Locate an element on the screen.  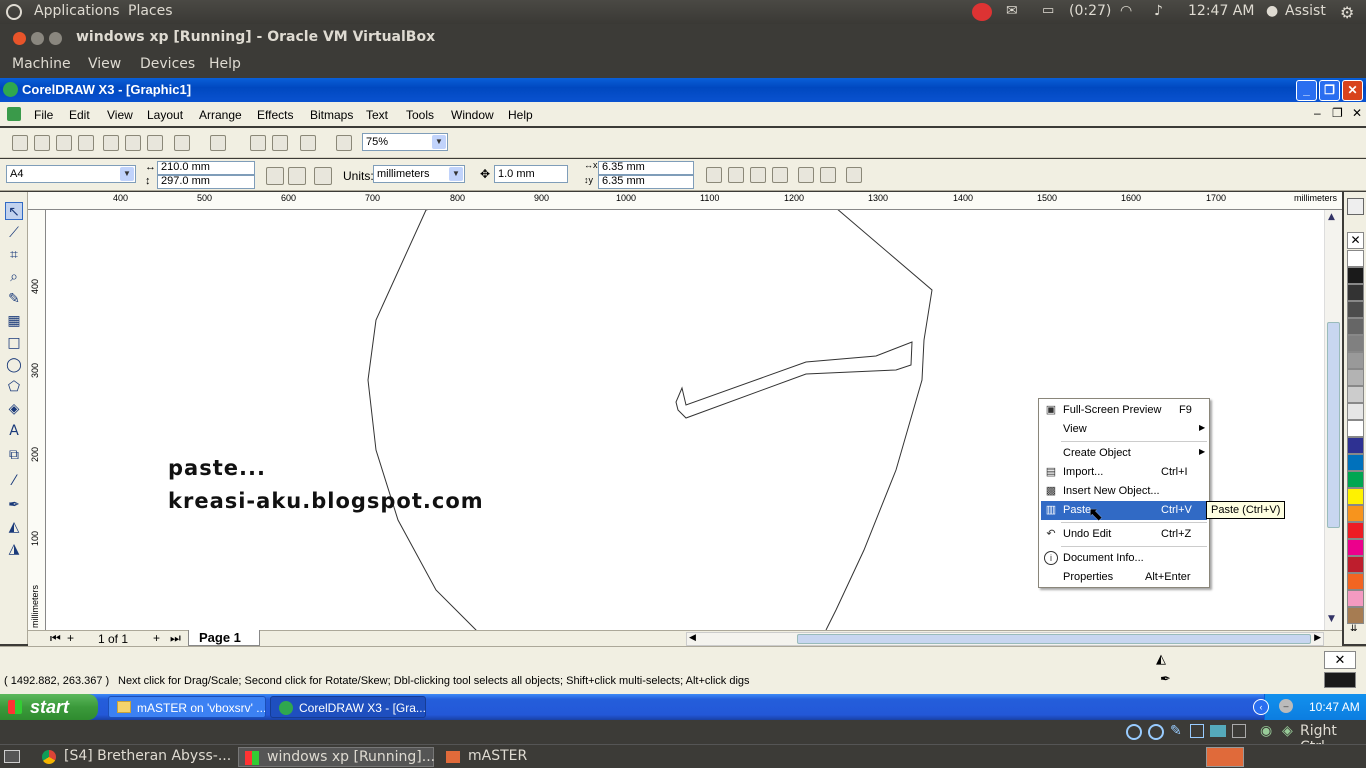
welcome-screen-icon is located at coordinates (344, 143).